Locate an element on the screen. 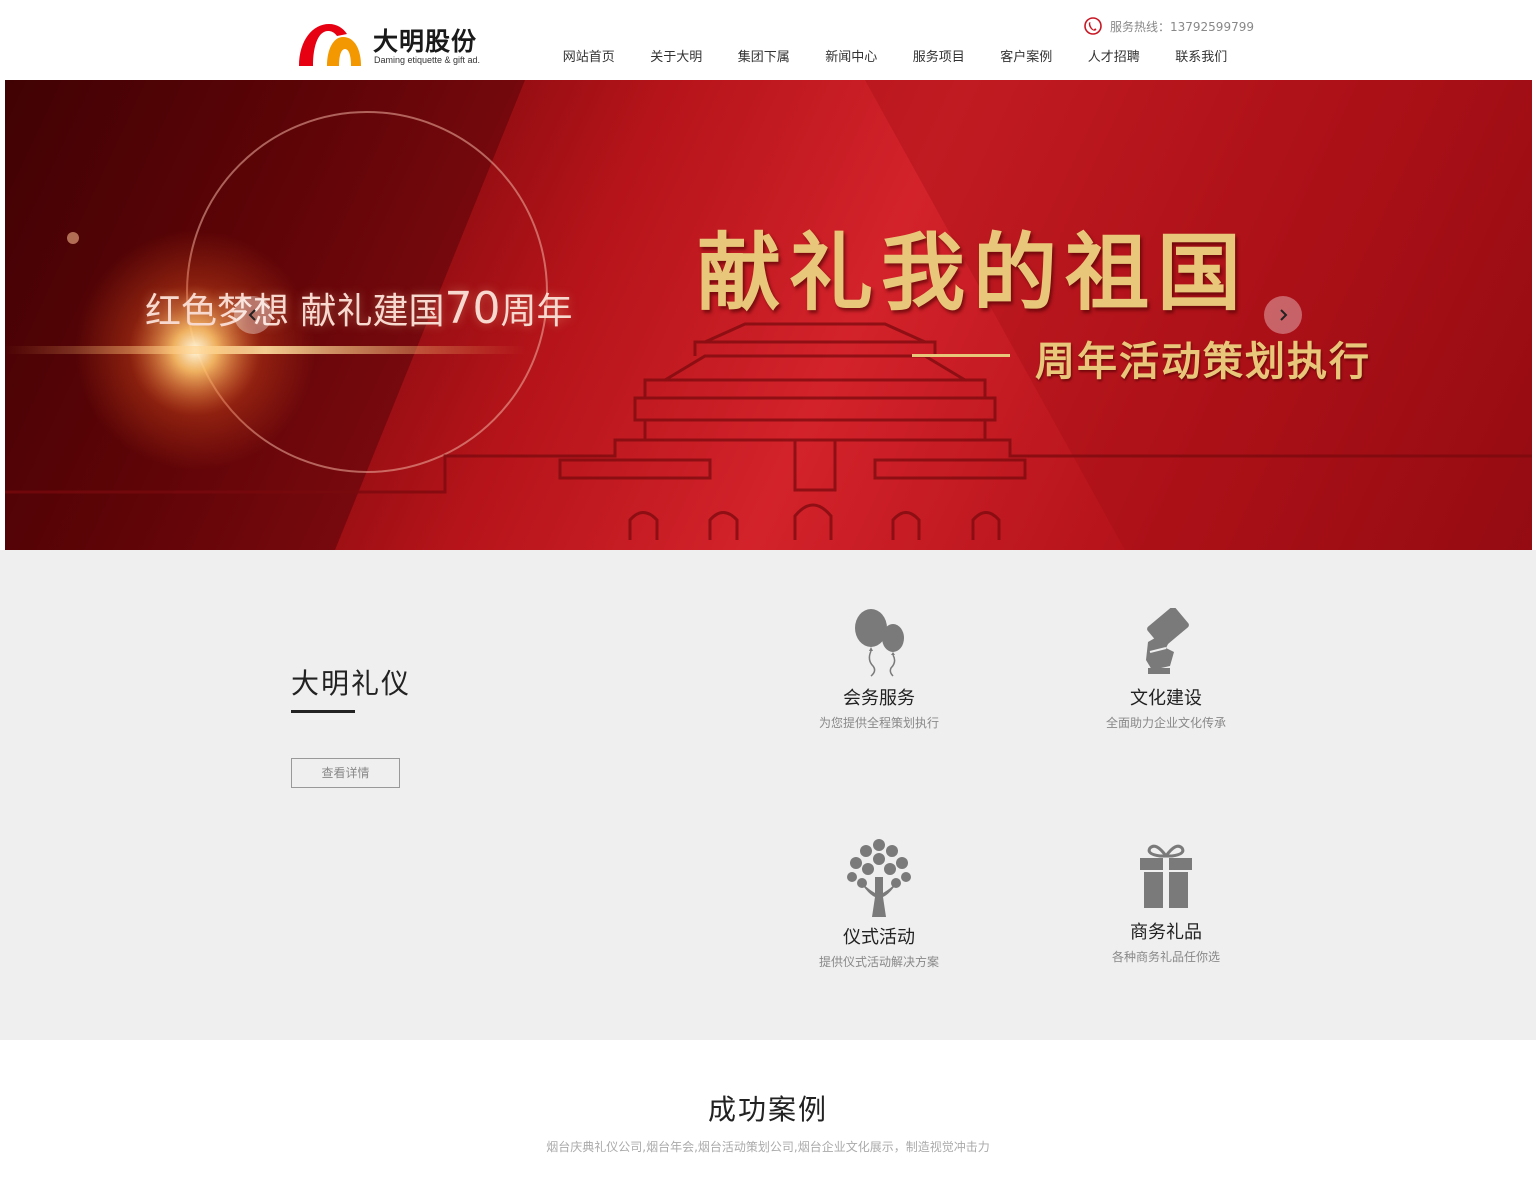  service-card-desc: 提供仪式活动解决方案 is located at coordinates (878, 962).